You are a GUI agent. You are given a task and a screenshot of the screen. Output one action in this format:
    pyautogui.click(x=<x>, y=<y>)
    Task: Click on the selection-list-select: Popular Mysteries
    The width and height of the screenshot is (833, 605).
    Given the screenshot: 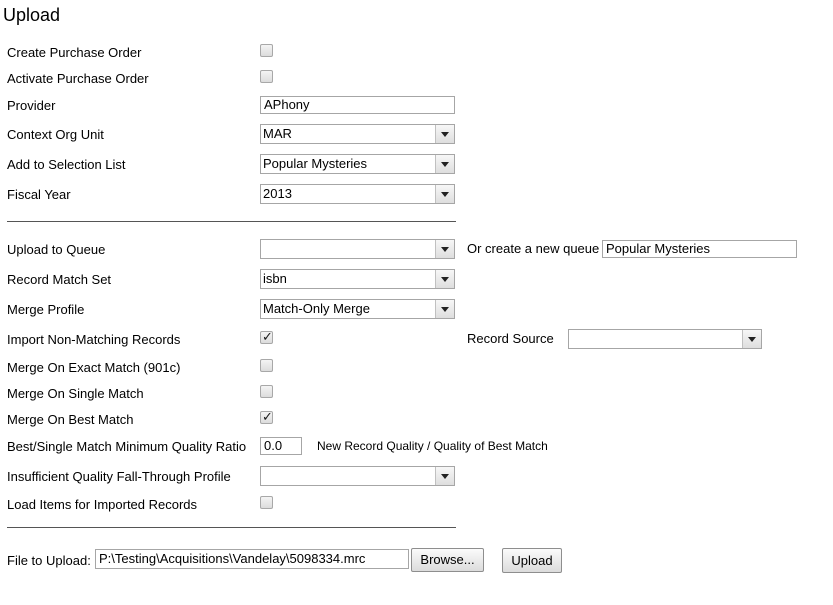 What is the action you would take?
    pyautogui.click(x=357, y=164)
    